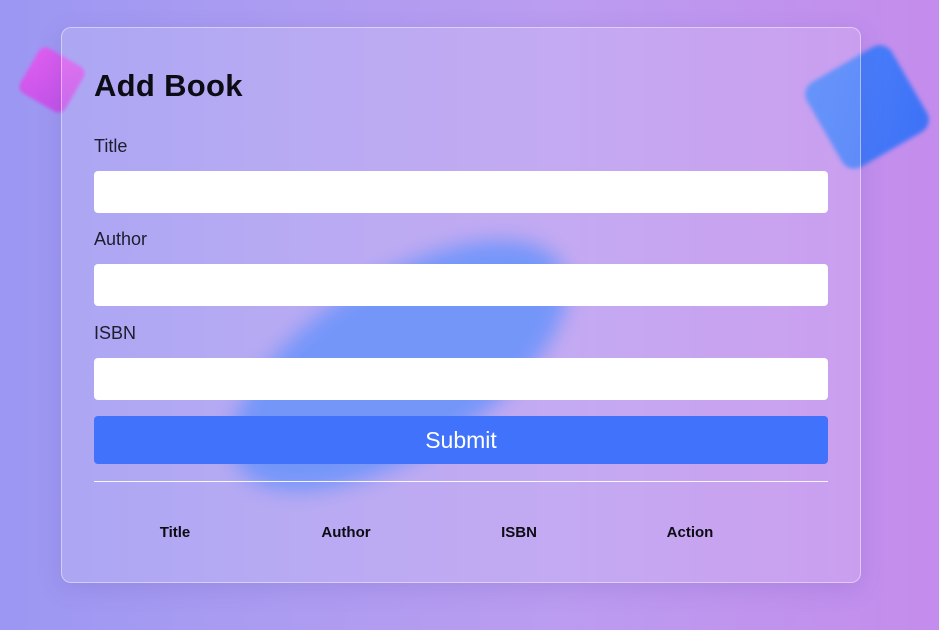 The image size is (939, 630). Describe the element at coordinates (461, 379) in the screenshot. I see `isbn-input` at that location.